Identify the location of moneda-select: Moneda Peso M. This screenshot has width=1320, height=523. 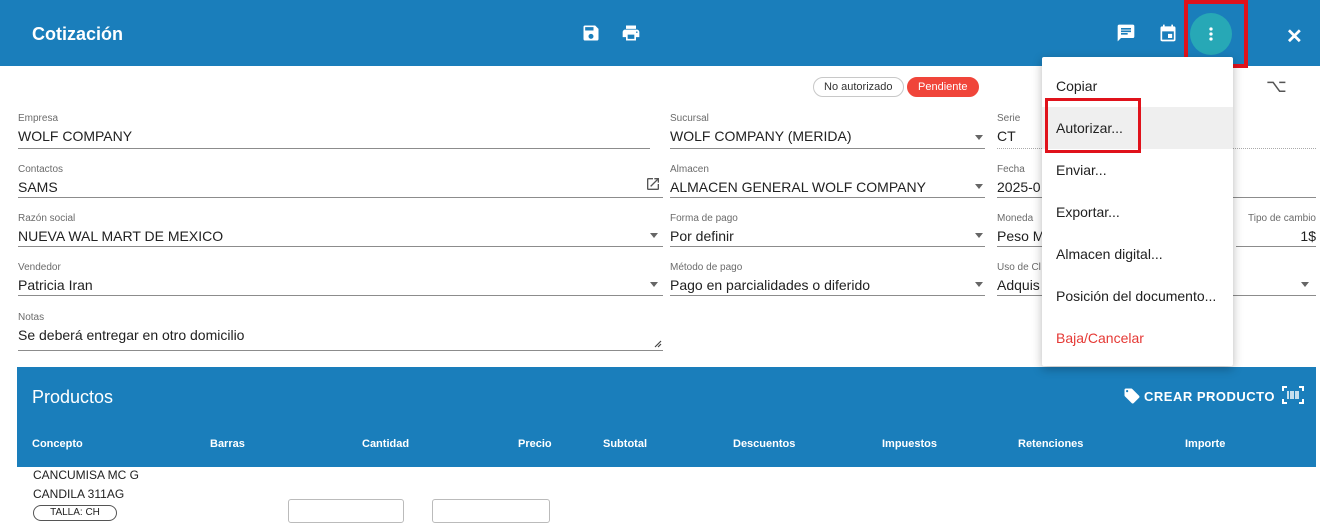
(1021, 230).